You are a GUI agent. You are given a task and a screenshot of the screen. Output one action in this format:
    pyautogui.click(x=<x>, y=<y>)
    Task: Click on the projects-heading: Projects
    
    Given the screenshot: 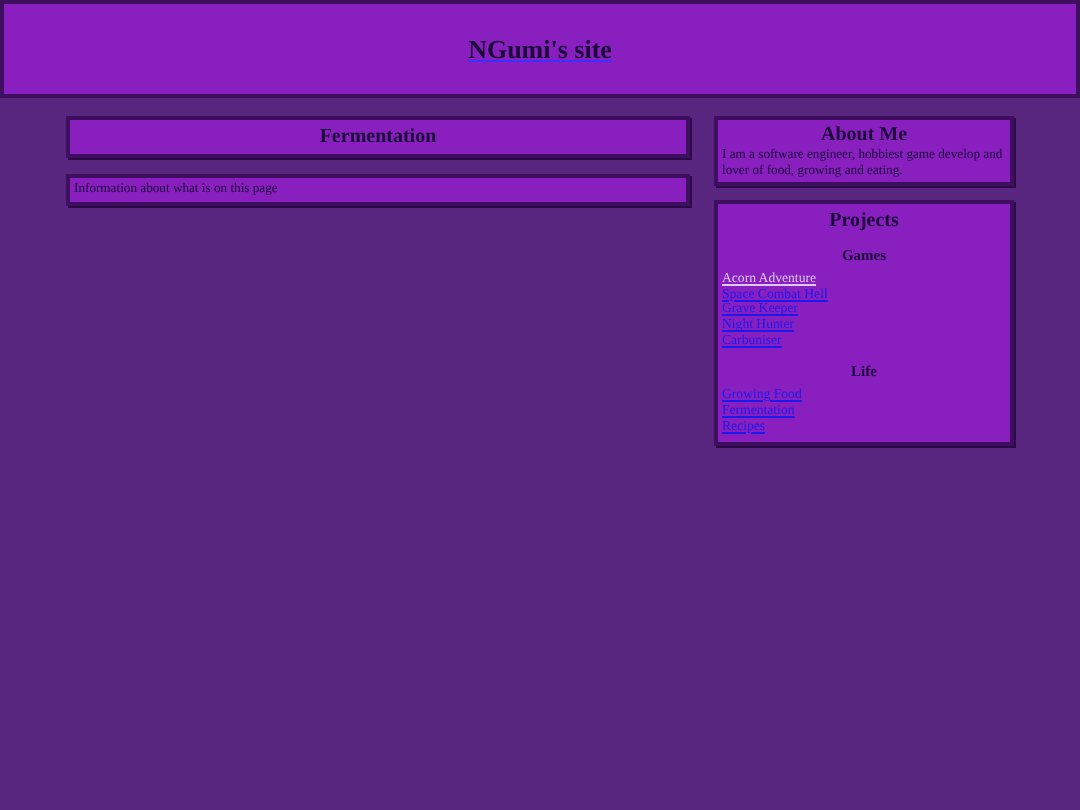 What is the action you would take?
    pyautogui.click(x=864, y=220)
    